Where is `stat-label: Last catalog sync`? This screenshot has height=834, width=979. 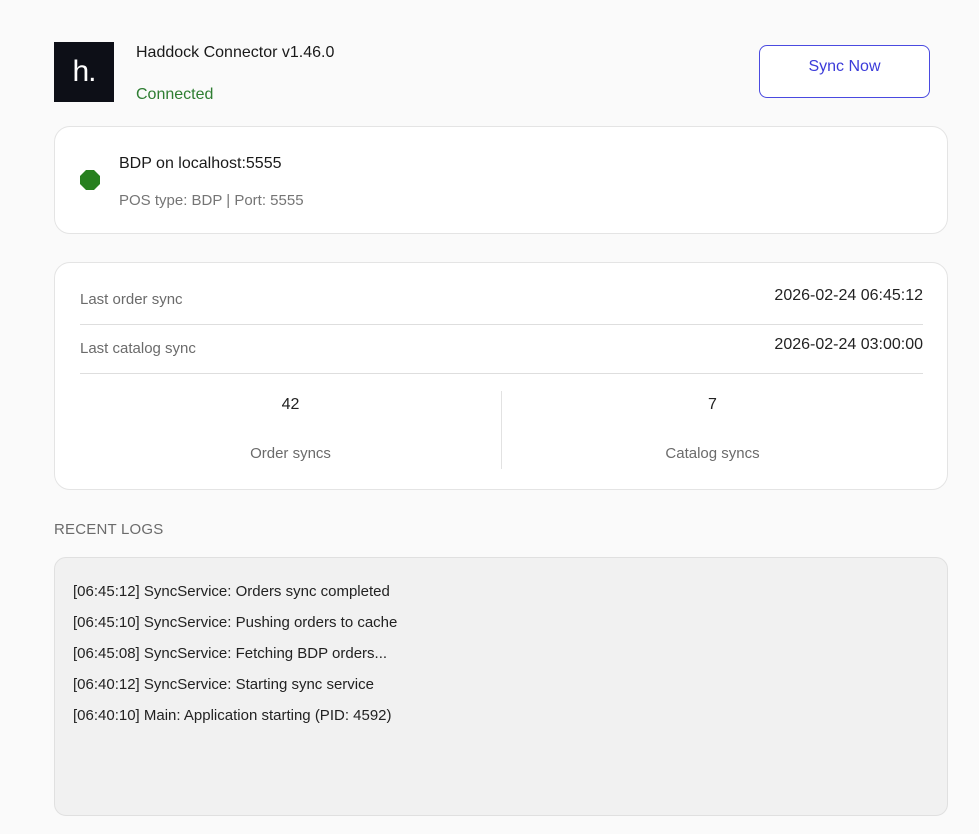 stat-label: Last catalog sync is located at coordinates (138, 348).